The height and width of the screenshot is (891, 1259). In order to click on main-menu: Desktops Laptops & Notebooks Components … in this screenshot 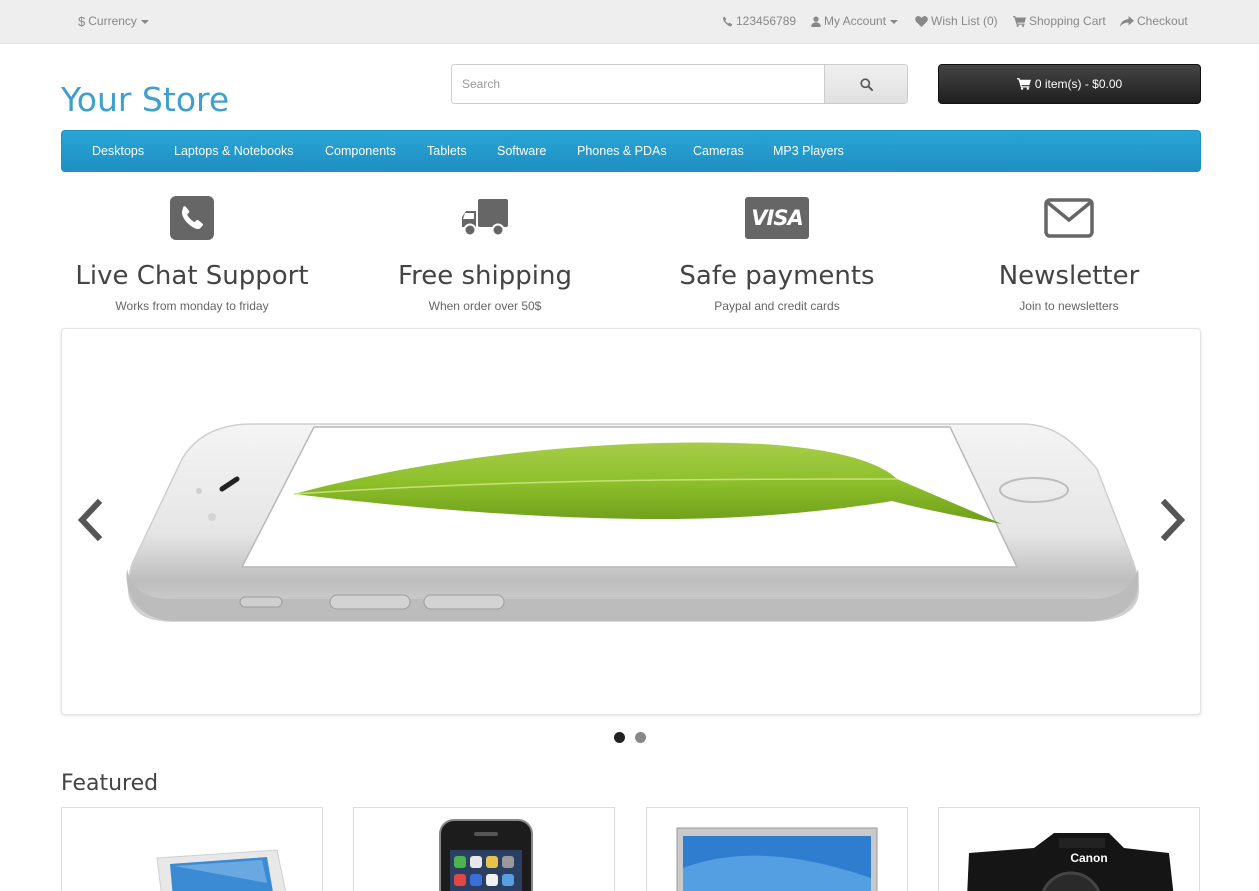, I will do `click(631, 151)`.